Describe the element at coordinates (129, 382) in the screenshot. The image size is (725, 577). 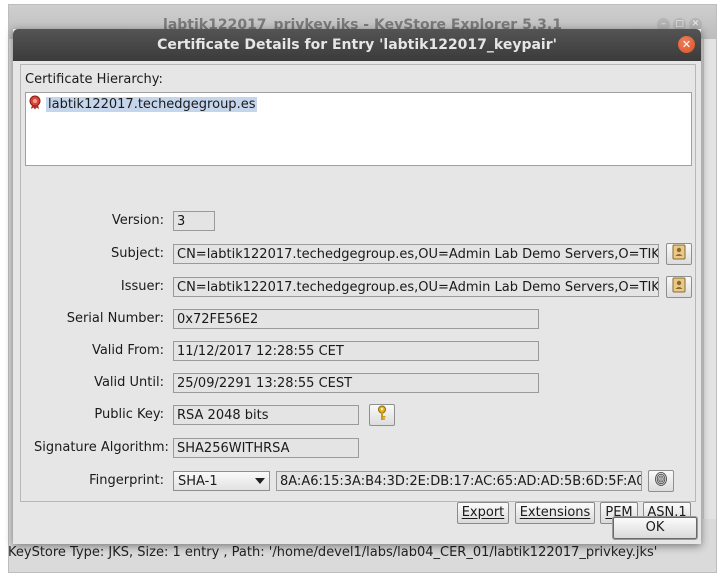
I see `valid-until-label: Valid Until:` at that location.